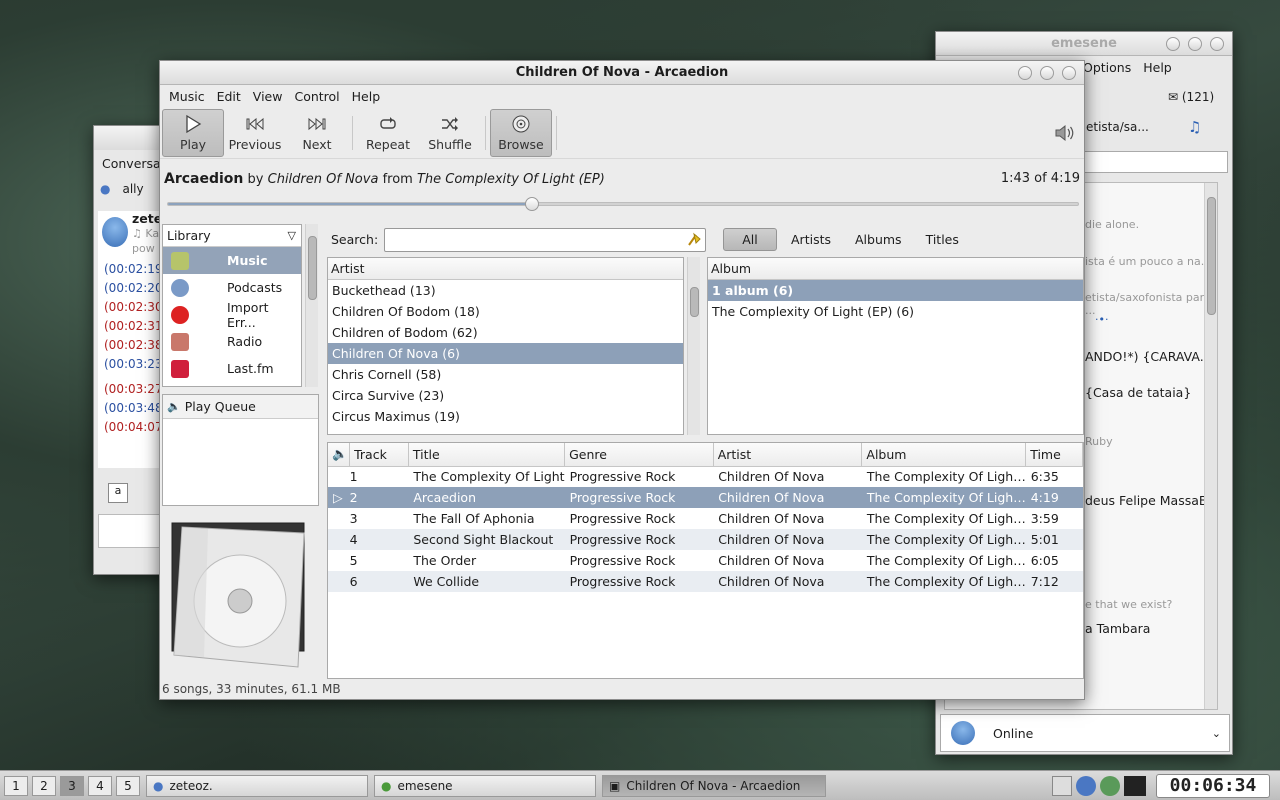 Image resolution: width=1280 pixels, height=800 pixels. Describe the element at coordinates (118, 493) in the screenshot. I see `font-button: a` at that location.